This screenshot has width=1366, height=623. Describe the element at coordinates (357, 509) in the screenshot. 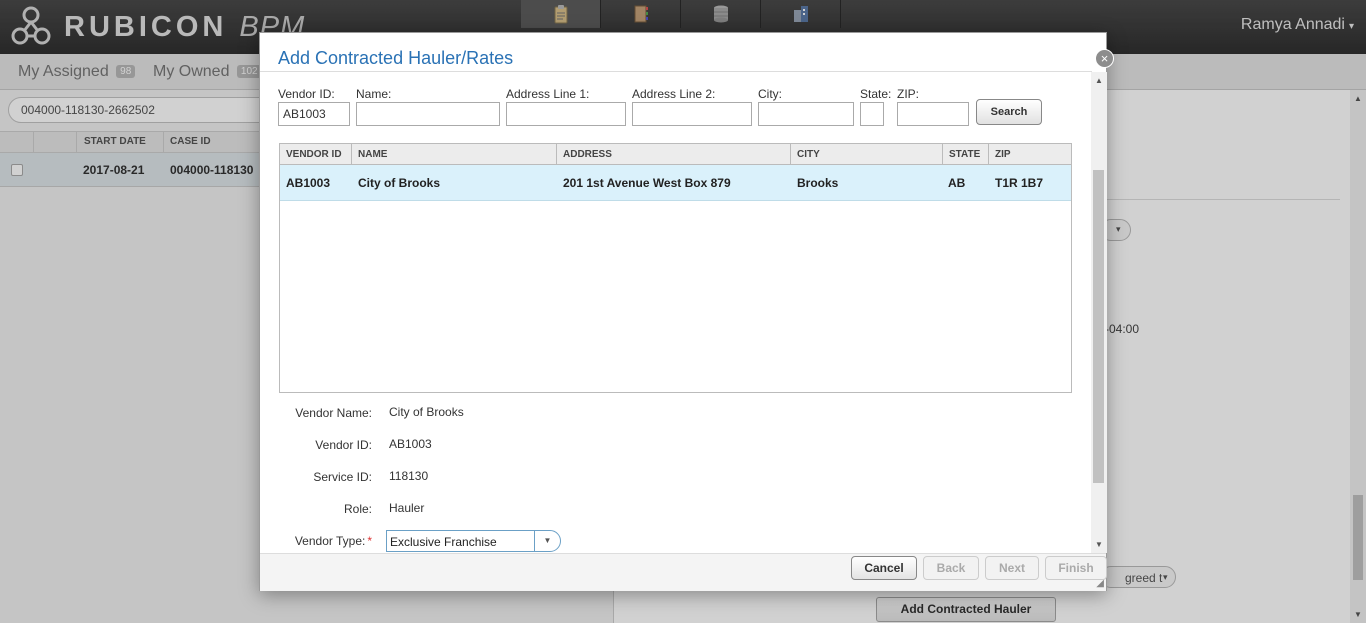

I see `role-label: Role:` at that location.